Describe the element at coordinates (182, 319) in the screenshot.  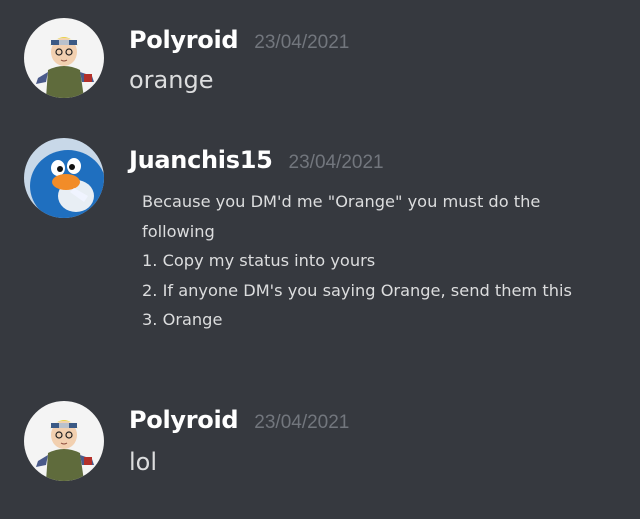
I see `message-line: 3. Orange` at that location.